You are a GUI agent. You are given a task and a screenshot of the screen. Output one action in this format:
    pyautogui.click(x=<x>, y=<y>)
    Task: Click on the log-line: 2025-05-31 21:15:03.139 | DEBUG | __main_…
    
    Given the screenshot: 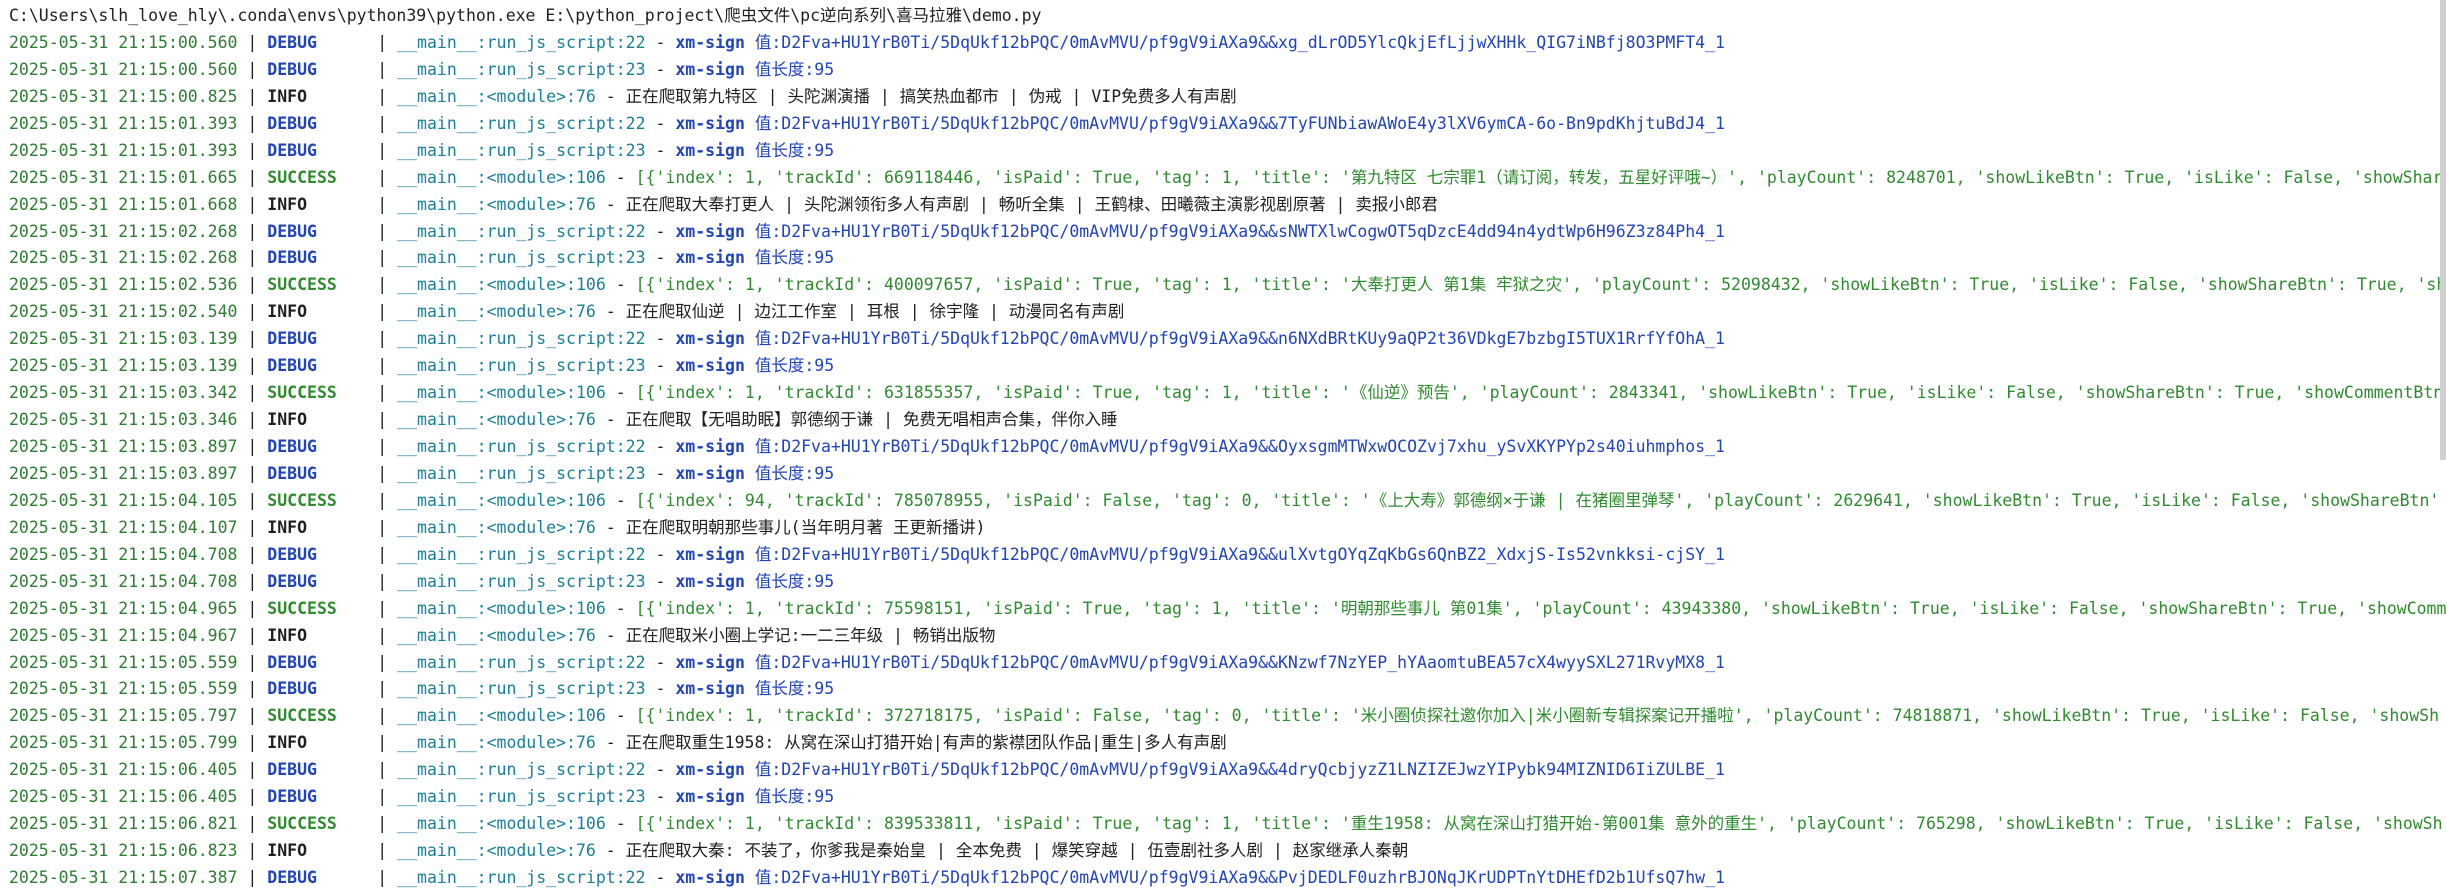 What is the action you would take?
    pyautogui.click(x=1227, y=366)
    